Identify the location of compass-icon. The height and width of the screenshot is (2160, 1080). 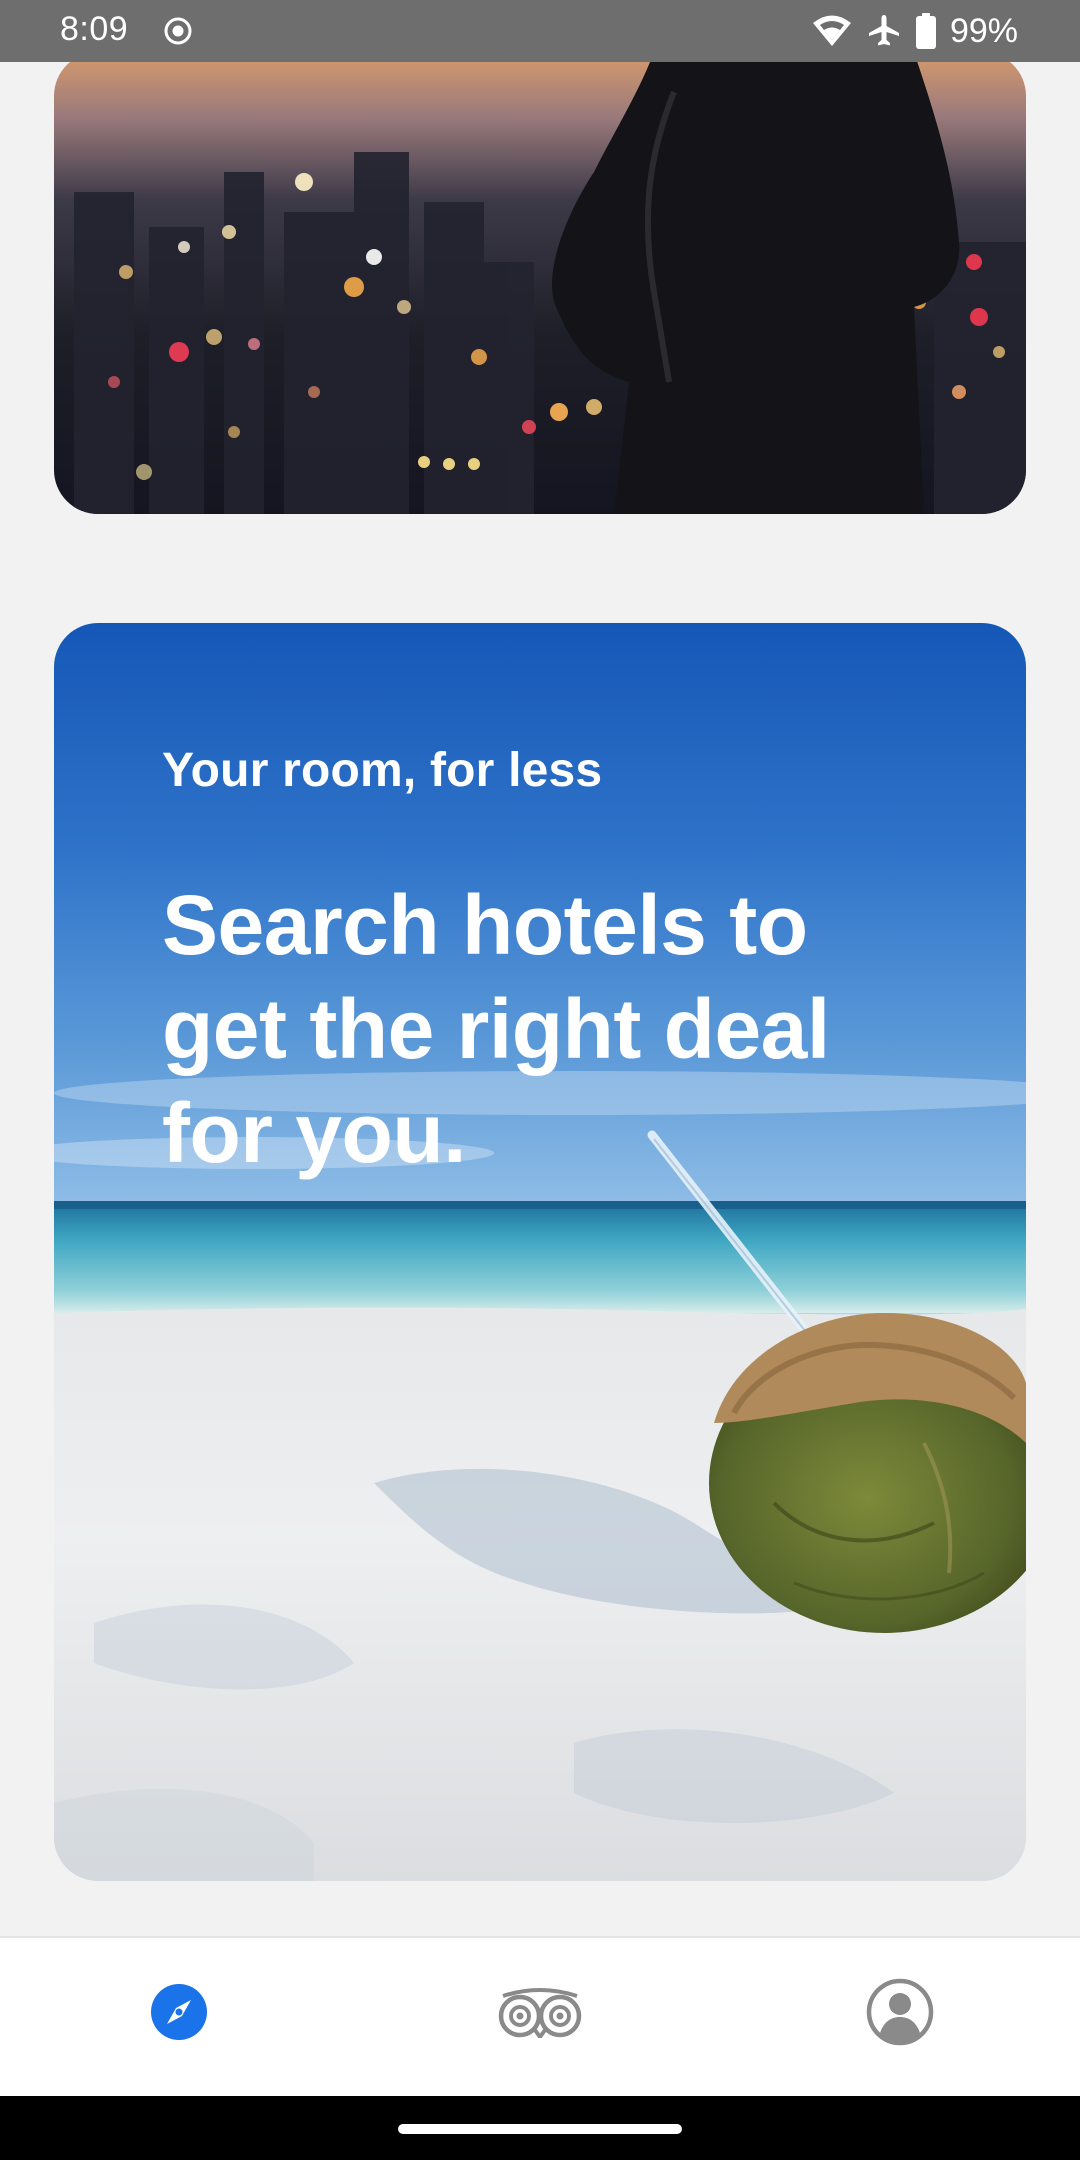
(179, 2012).